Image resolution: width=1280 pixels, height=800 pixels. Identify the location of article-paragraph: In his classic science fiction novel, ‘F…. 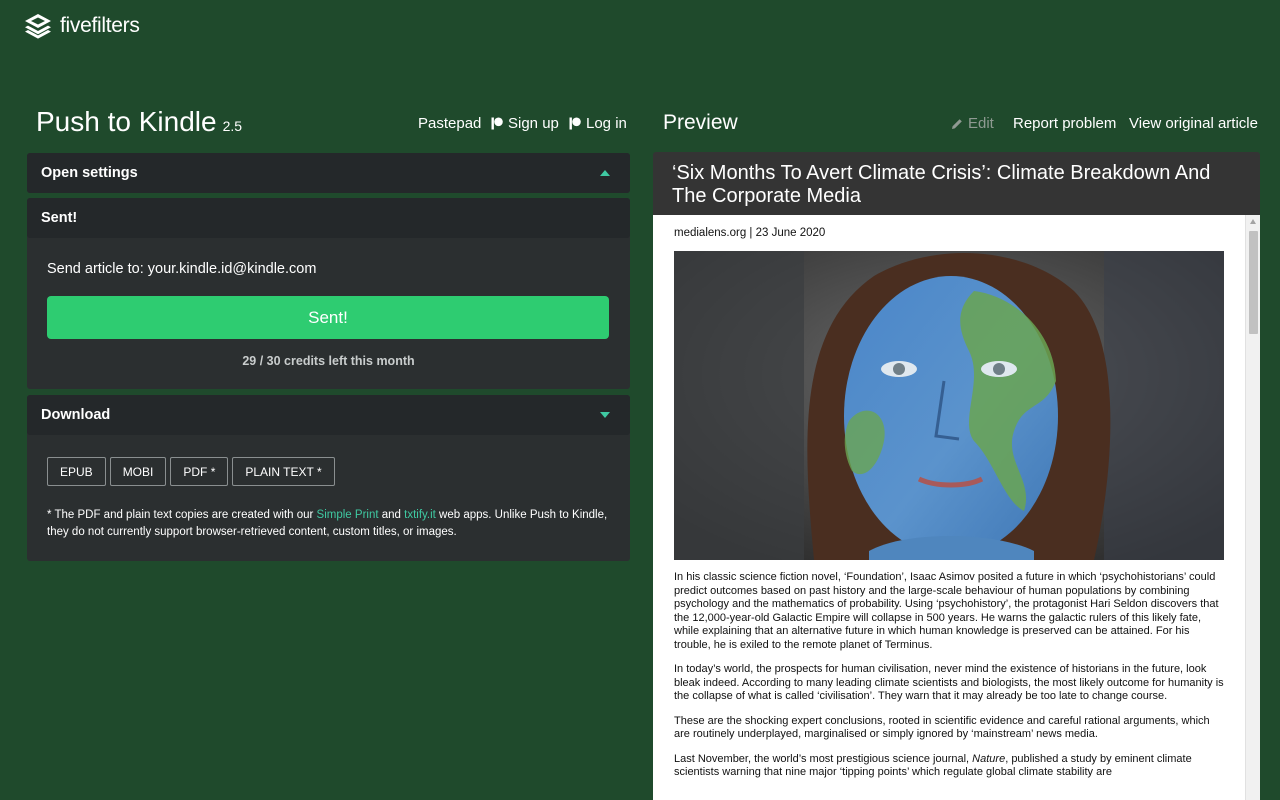
(946, 611).